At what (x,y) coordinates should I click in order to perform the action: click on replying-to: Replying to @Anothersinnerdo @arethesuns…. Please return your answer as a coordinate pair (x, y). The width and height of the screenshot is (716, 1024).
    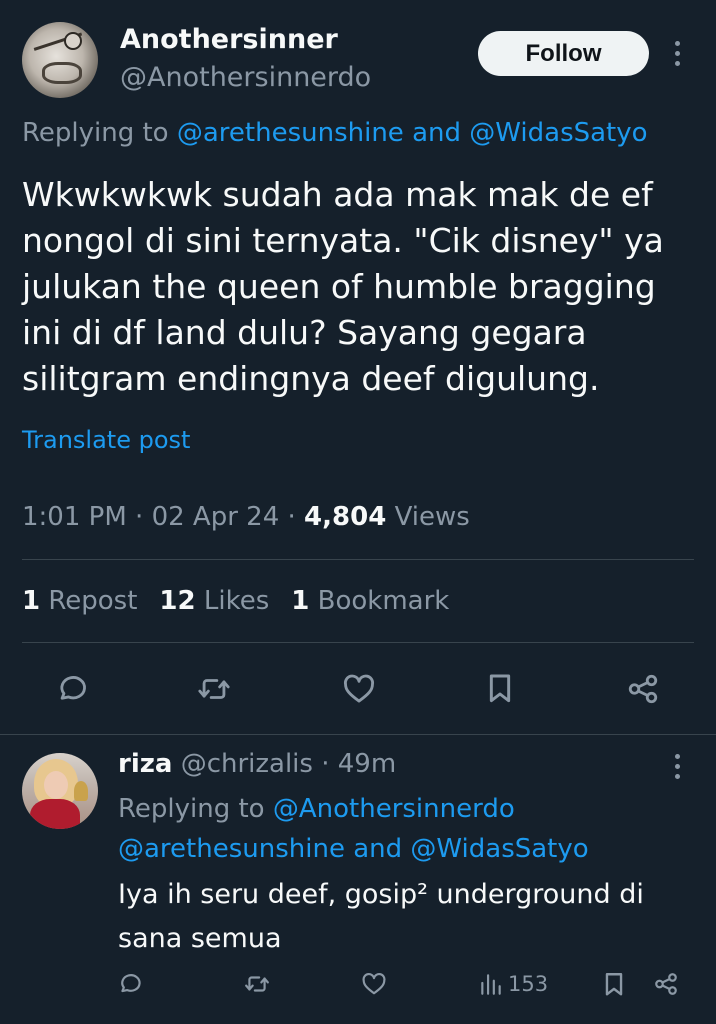
    Looking at the image, I should click on (398, 829).